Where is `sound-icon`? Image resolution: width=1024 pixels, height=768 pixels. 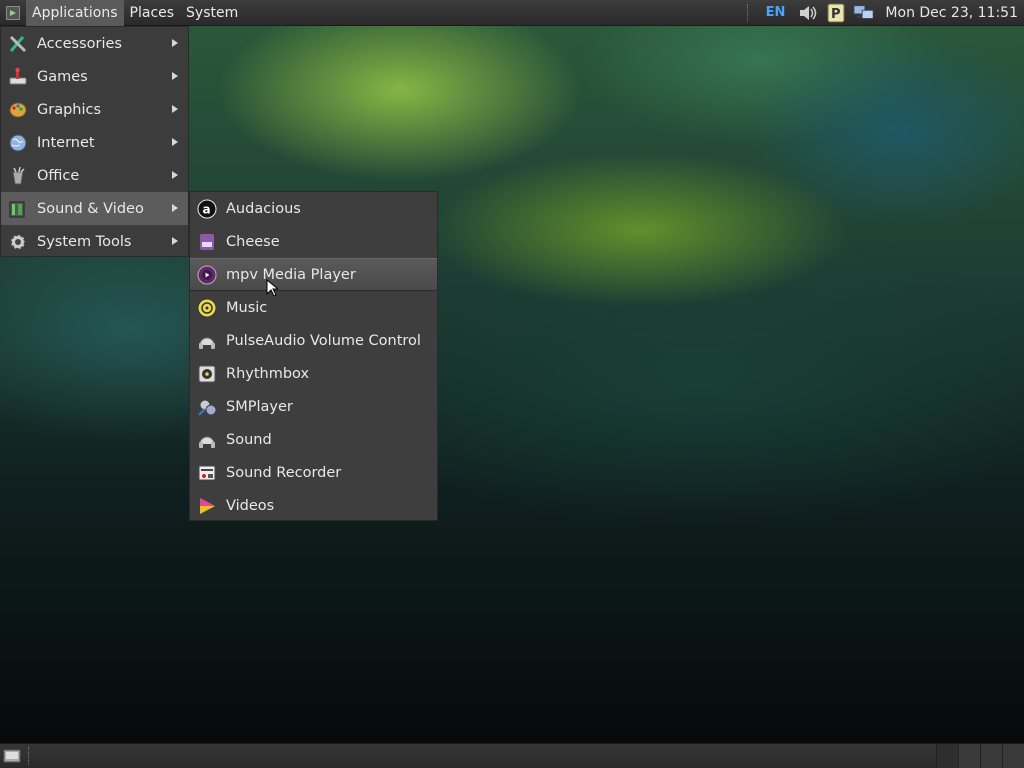
sound-icon is located at coordinates (207, 440).